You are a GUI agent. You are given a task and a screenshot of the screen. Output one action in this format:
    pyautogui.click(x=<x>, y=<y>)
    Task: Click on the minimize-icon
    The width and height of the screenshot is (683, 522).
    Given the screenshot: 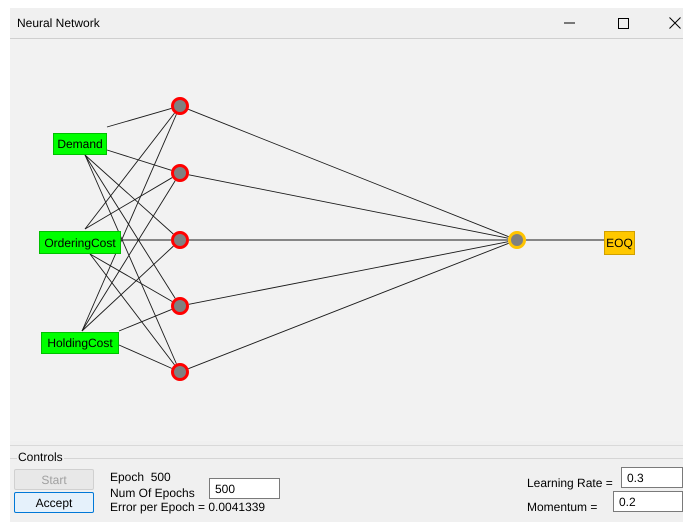 What is the action you would take?
    pyautogui.click(x=569, y=23)
    